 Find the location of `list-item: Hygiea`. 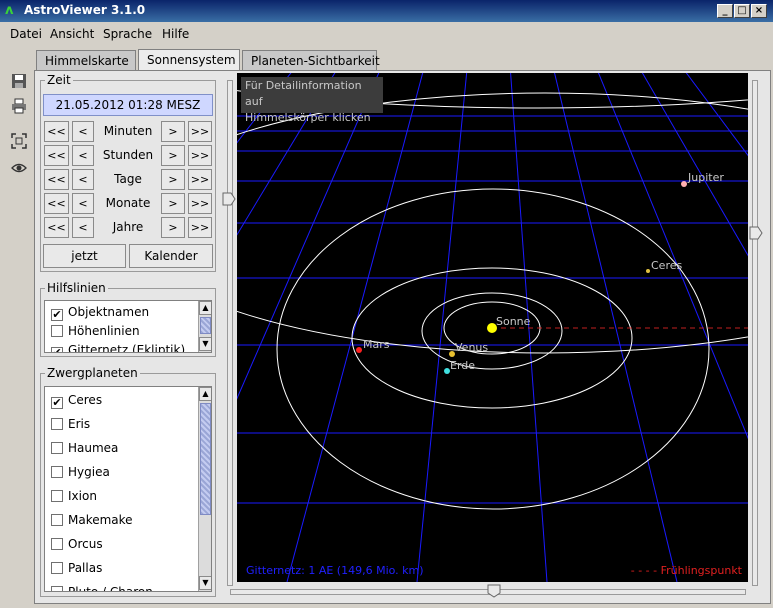

list-item: Hygiea is located at coordinates (80, 472).